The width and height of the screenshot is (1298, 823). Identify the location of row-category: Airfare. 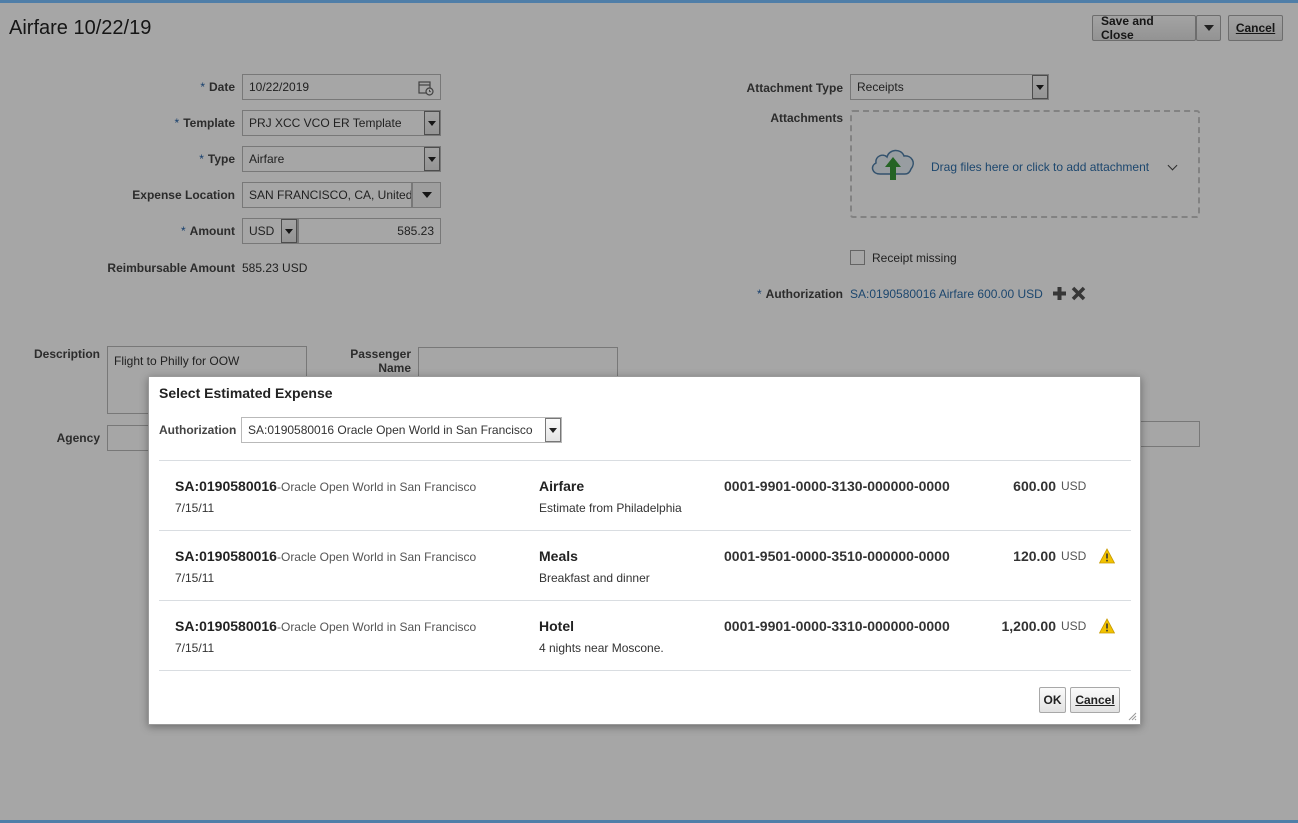
(562, 486).